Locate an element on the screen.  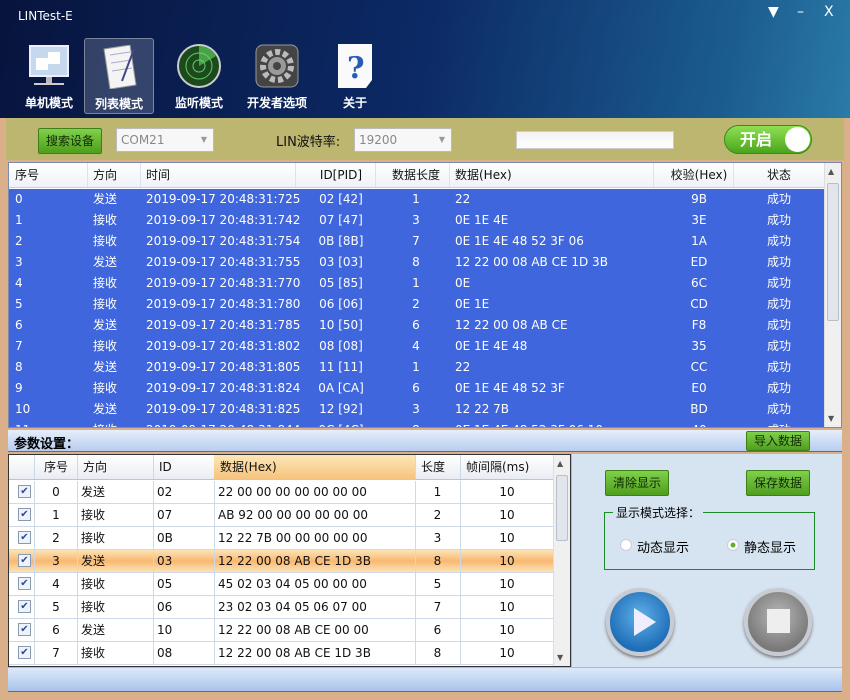
column-header: ID[PID] is located at coordinates (341, 175).